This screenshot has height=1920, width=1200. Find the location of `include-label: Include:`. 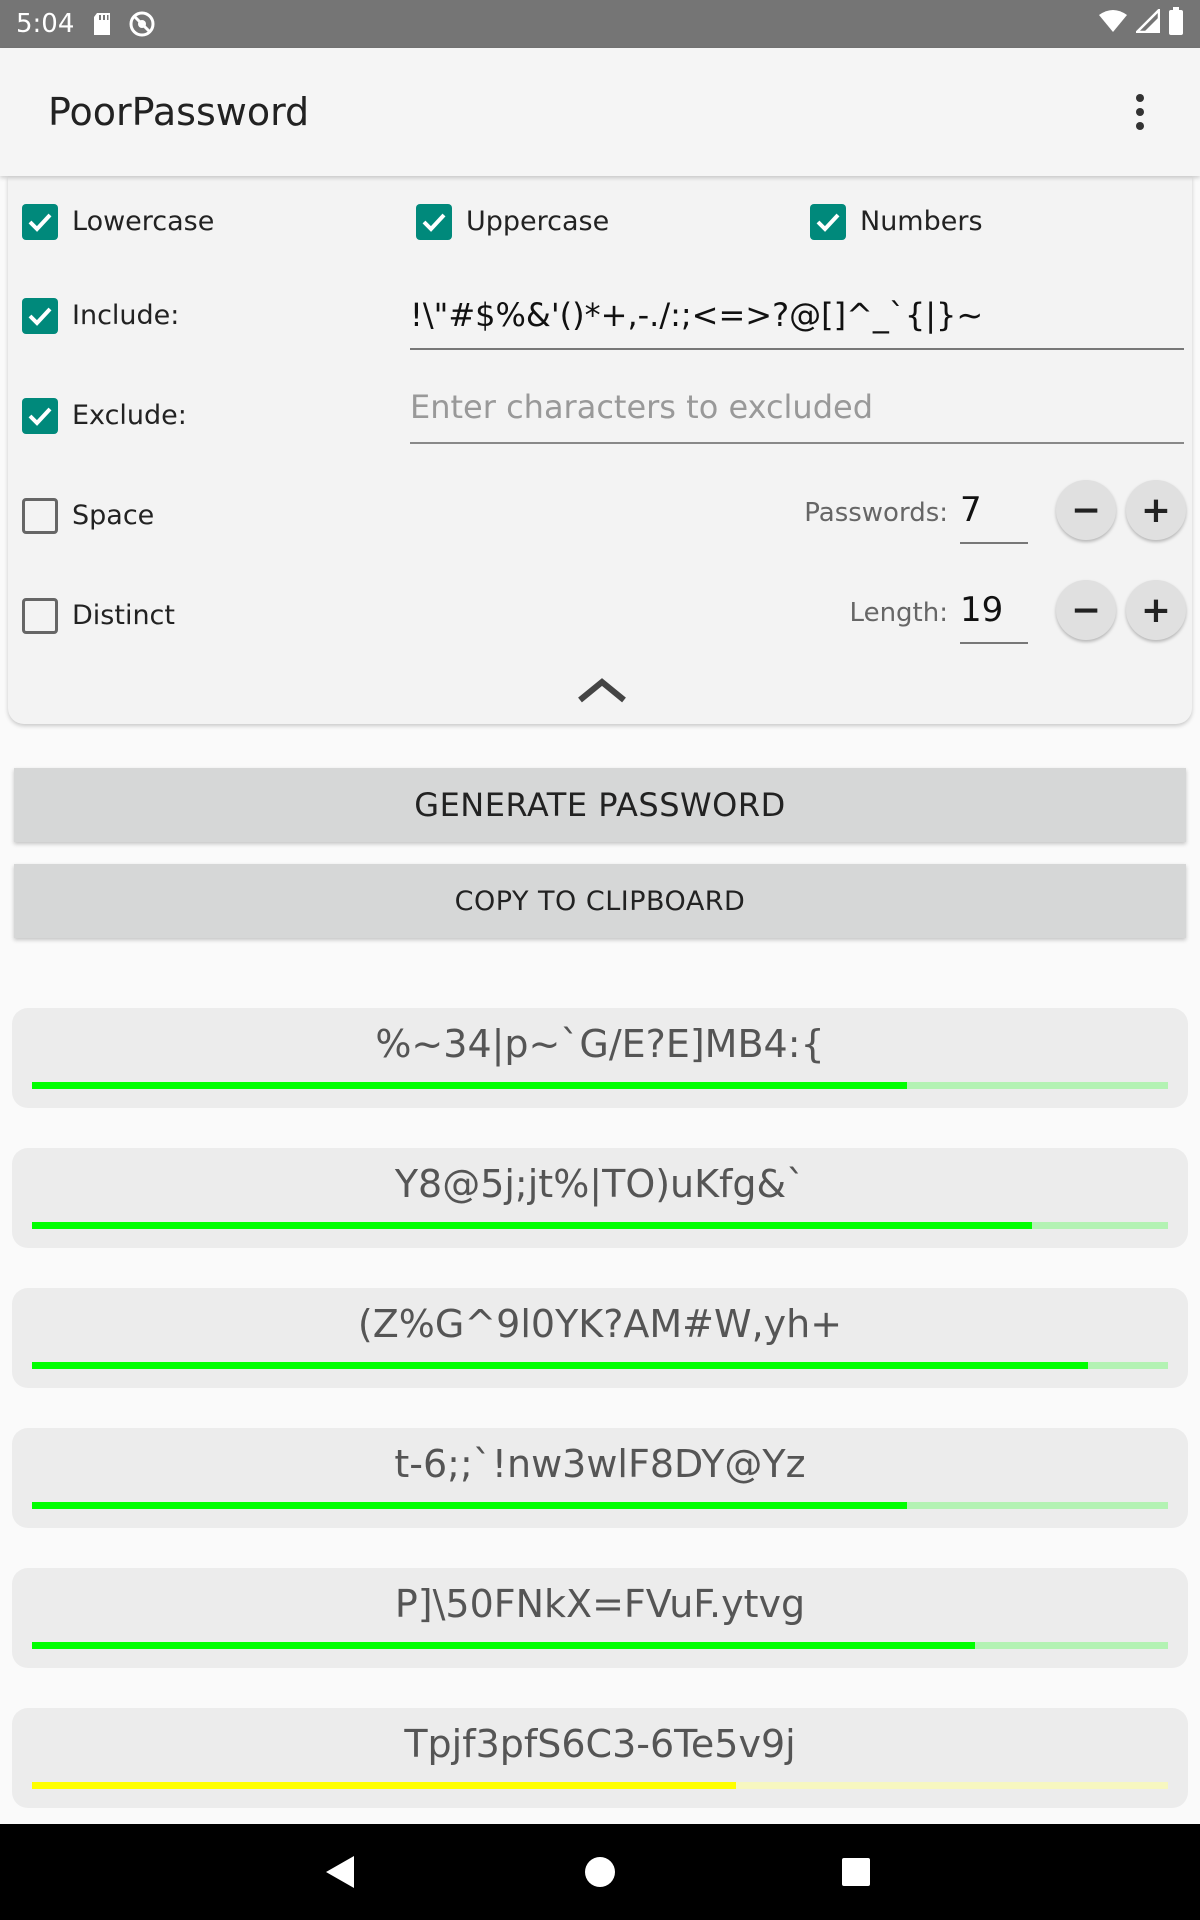

include-label: Include: is located at coordinates (126, 315).